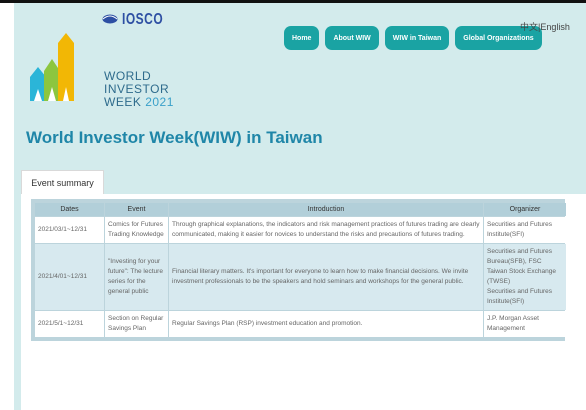  I want to click on cell-organizer: Securities and Futures Institute(SFI), so click(525, 230).